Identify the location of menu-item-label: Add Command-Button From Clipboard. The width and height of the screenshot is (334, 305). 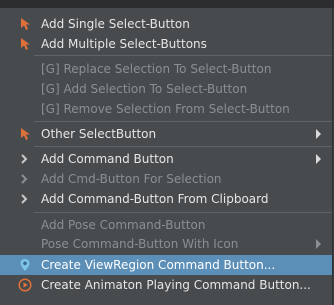
(155, 199).